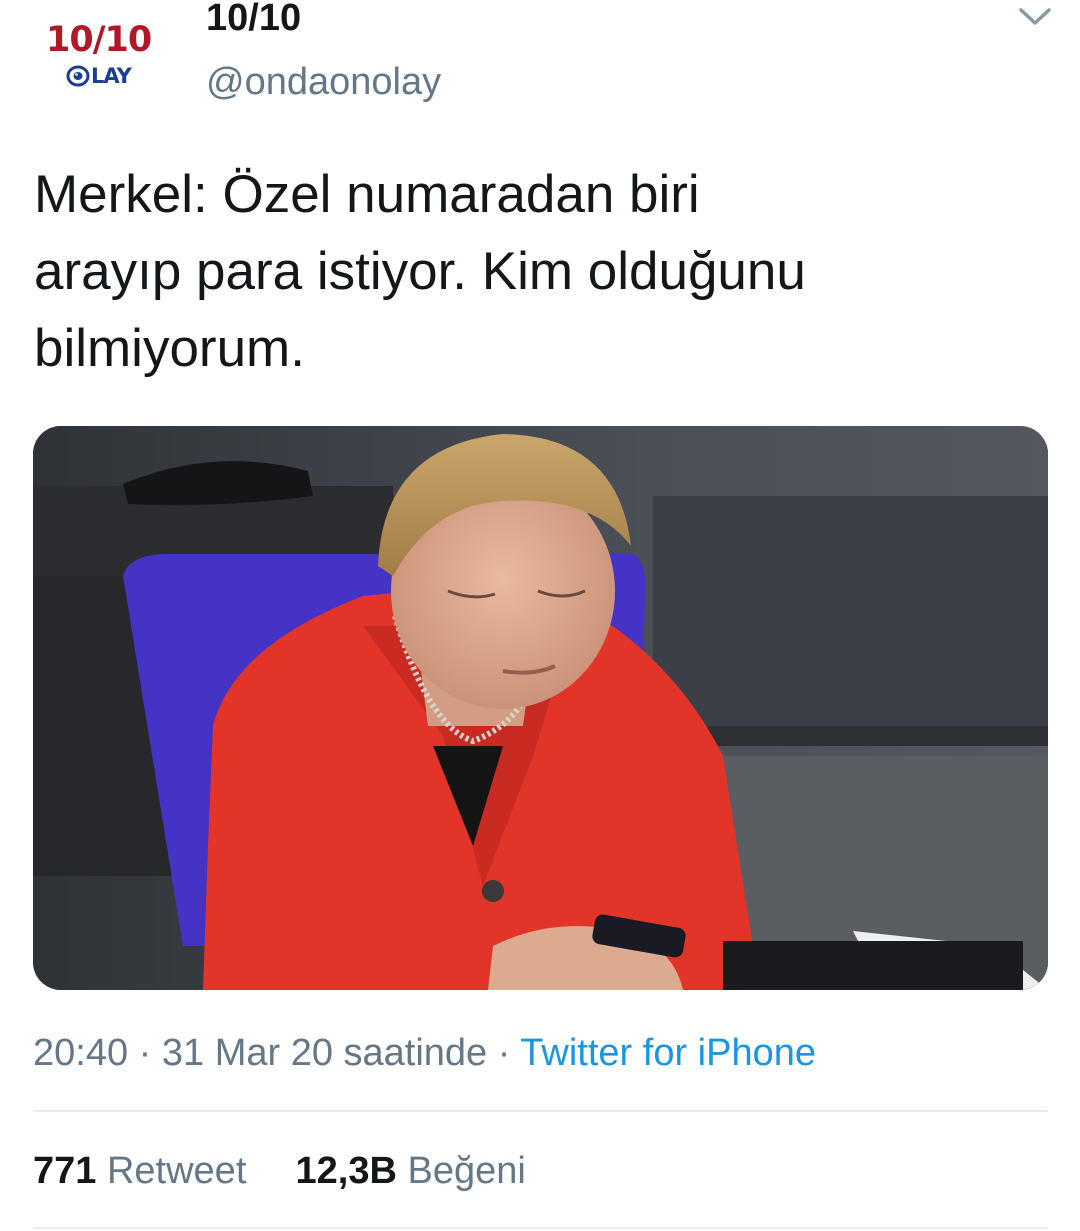 Image resolution: width=1080 pixels, height=1231 pixels. I want to click on tweet-time: 20:40, so click(80, 1053).